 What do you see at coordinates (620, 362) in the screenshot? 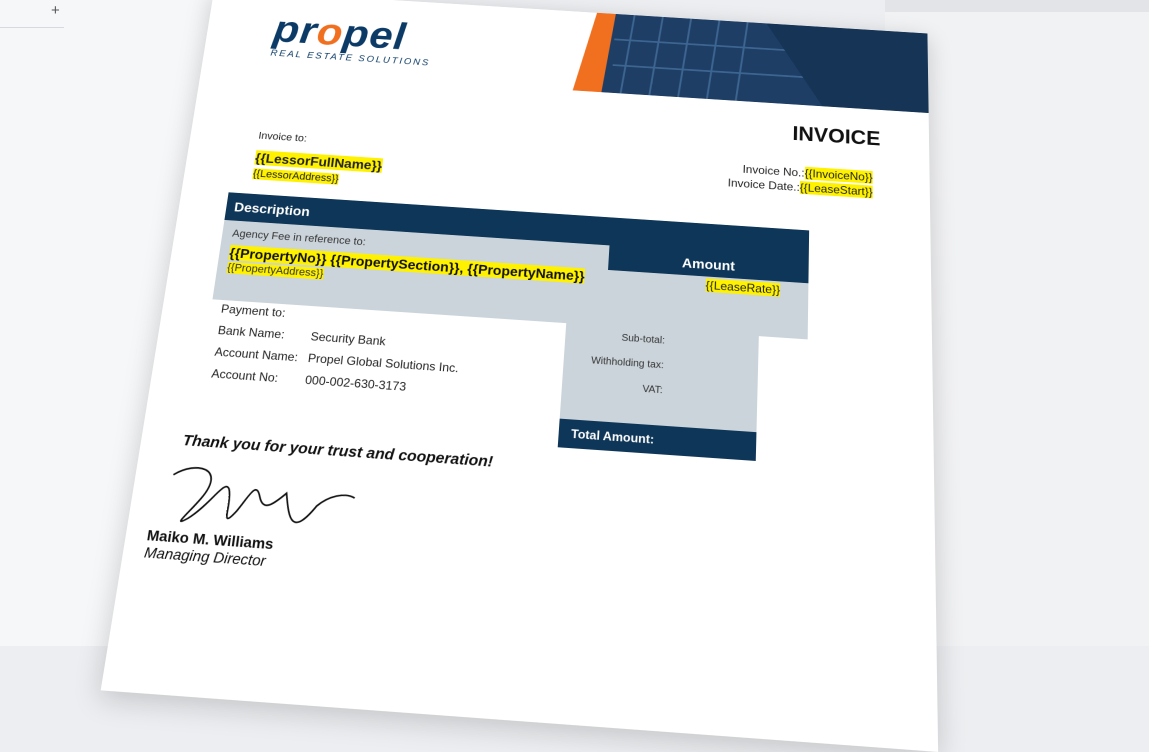
I see `withholding-label: Withholding tax:` at bounding box center [620, 362].